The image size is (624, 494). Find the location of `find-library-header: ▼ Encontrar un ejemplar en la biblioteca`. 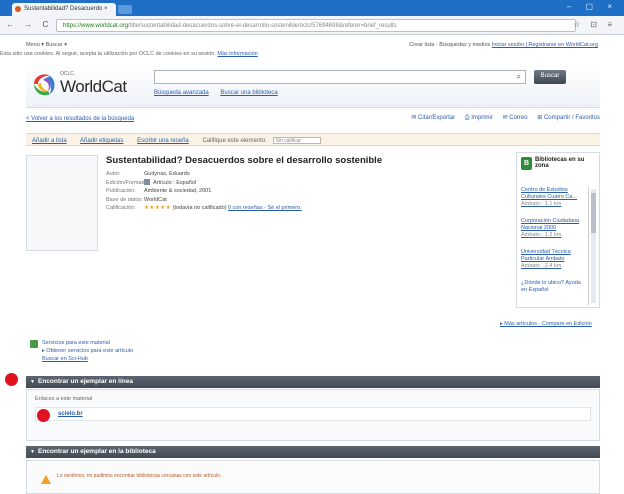

find-library-header: ▼ Encontrar un ejemplar en la biblioteca is located at coordinates (313, 452).